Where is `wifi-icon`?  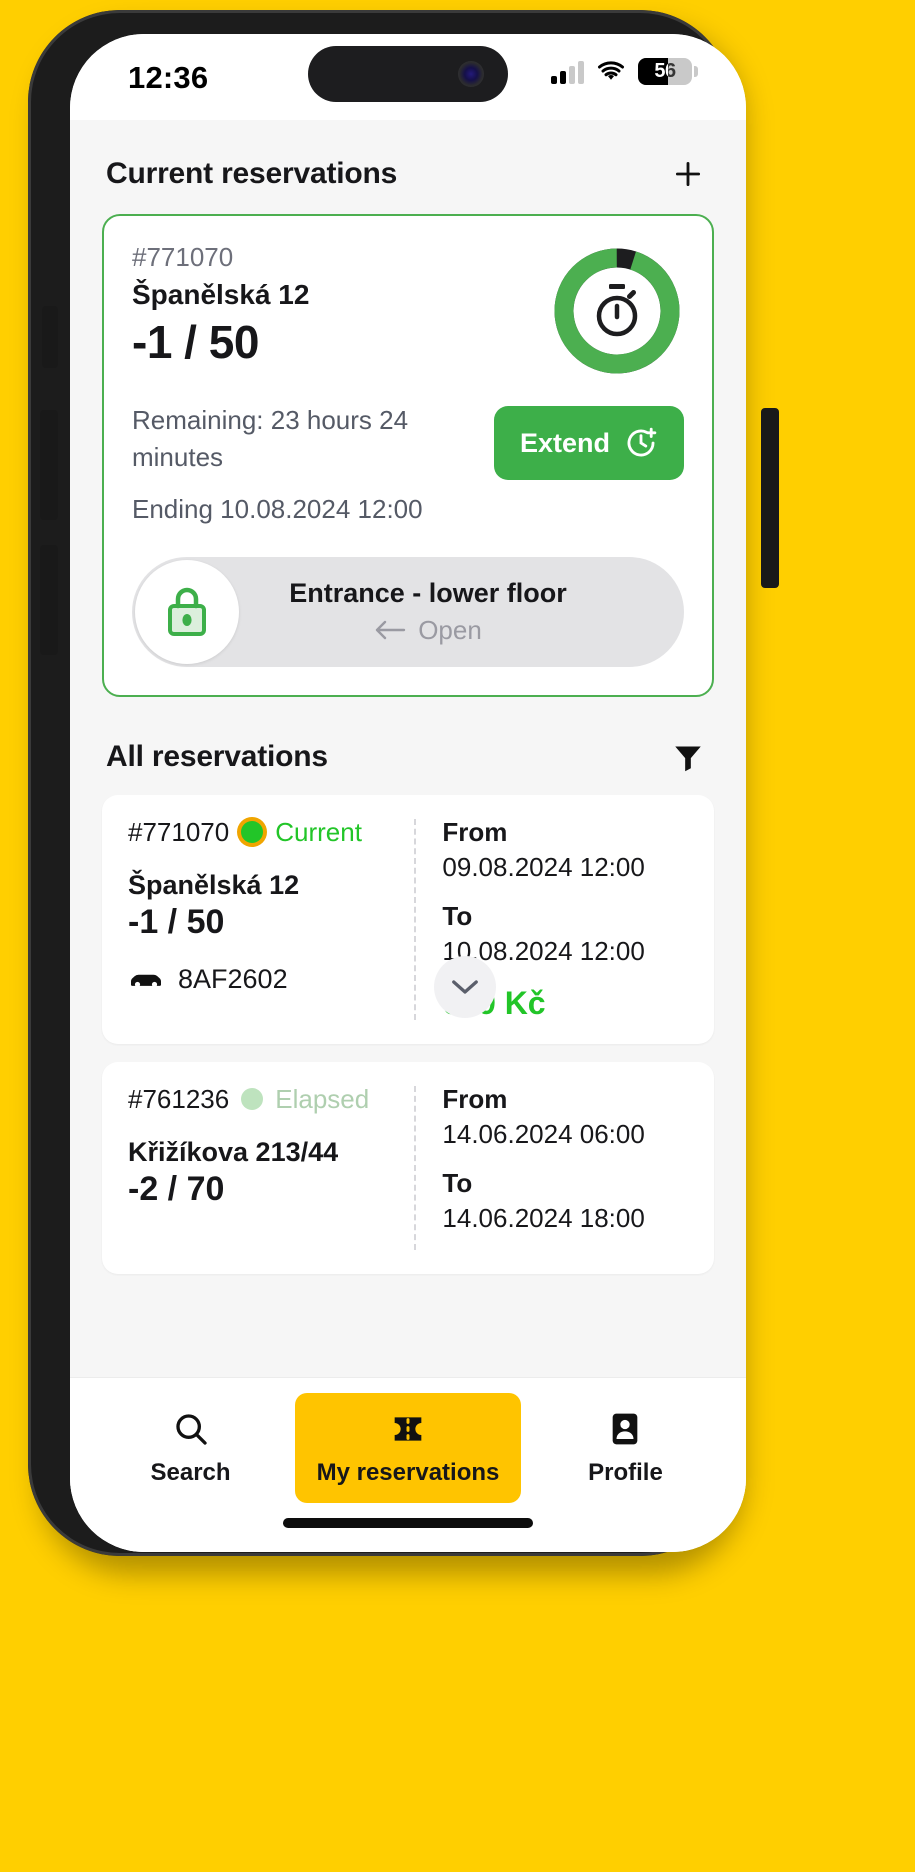
wifi-icon is located at coordinates (611, 70).